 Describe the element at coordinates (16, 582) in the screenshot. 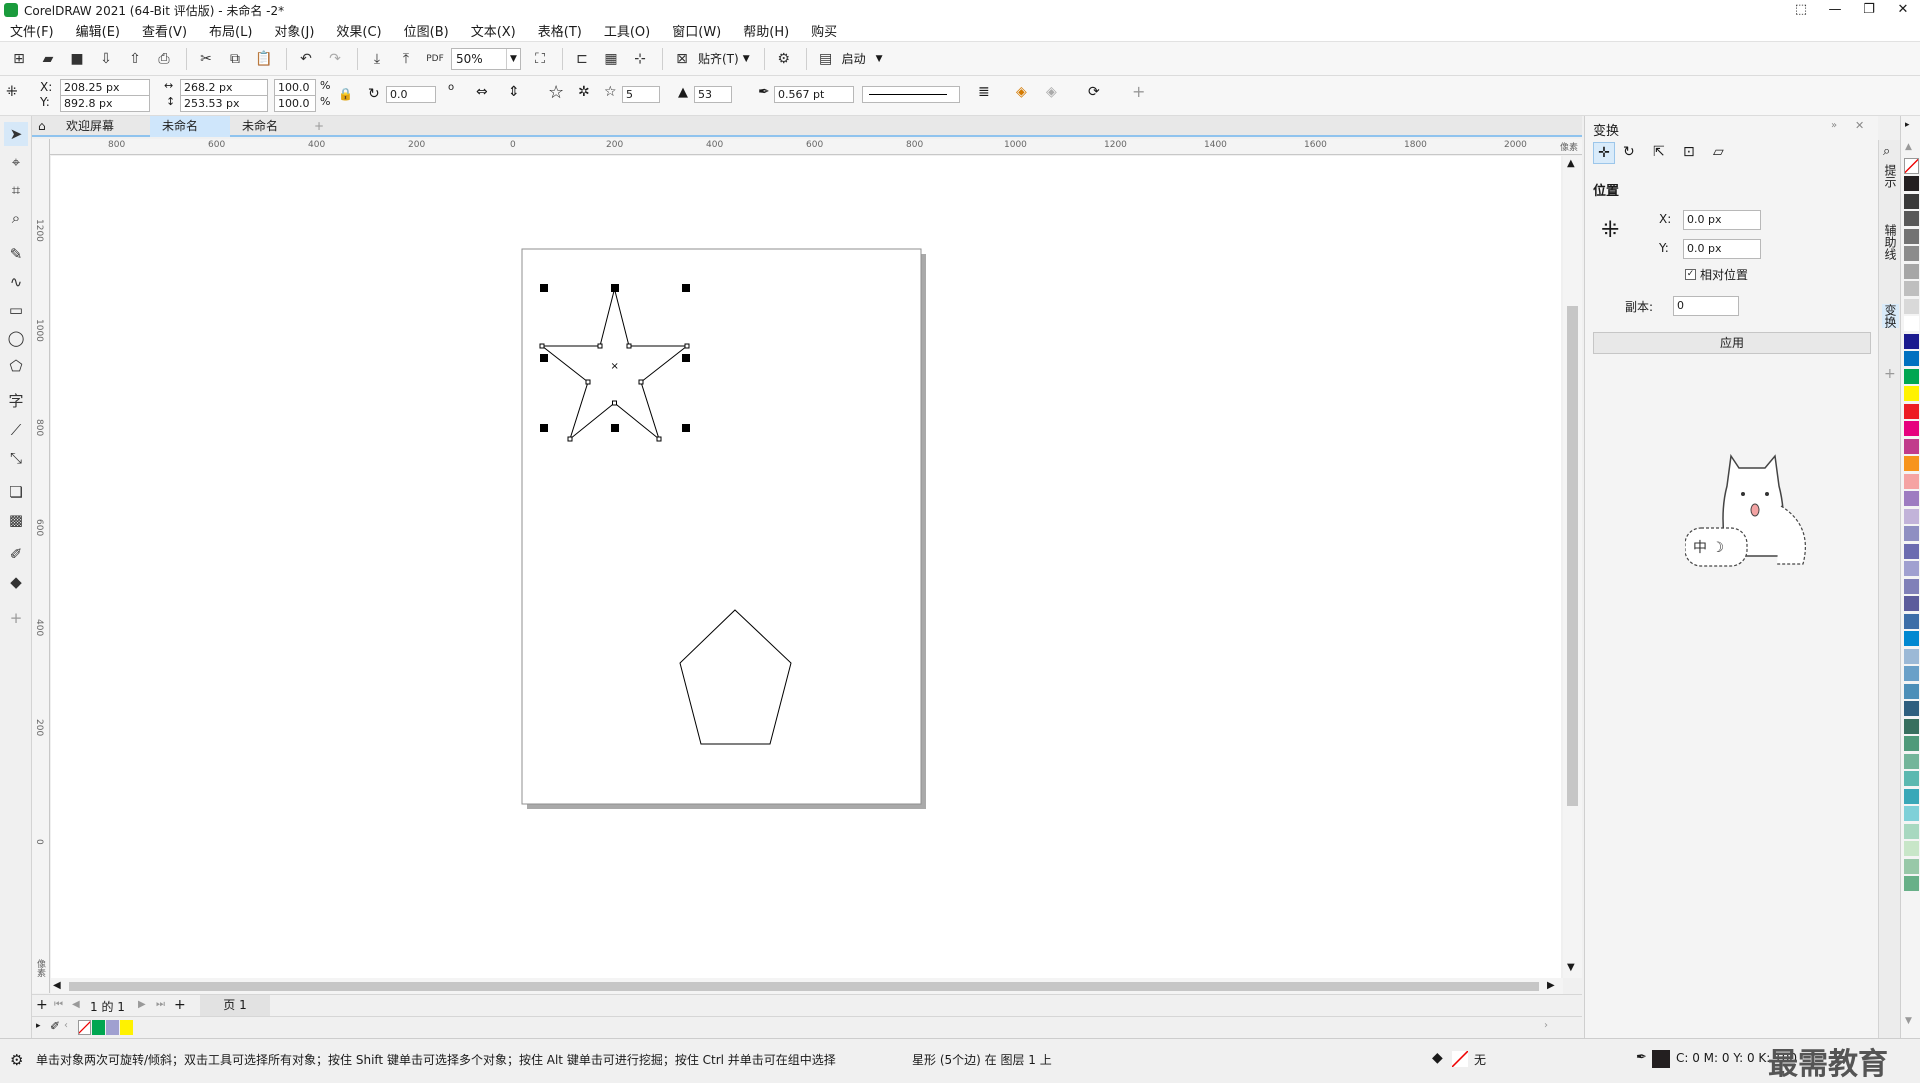

I see `interactive-fill-icon: ◆` at that location.